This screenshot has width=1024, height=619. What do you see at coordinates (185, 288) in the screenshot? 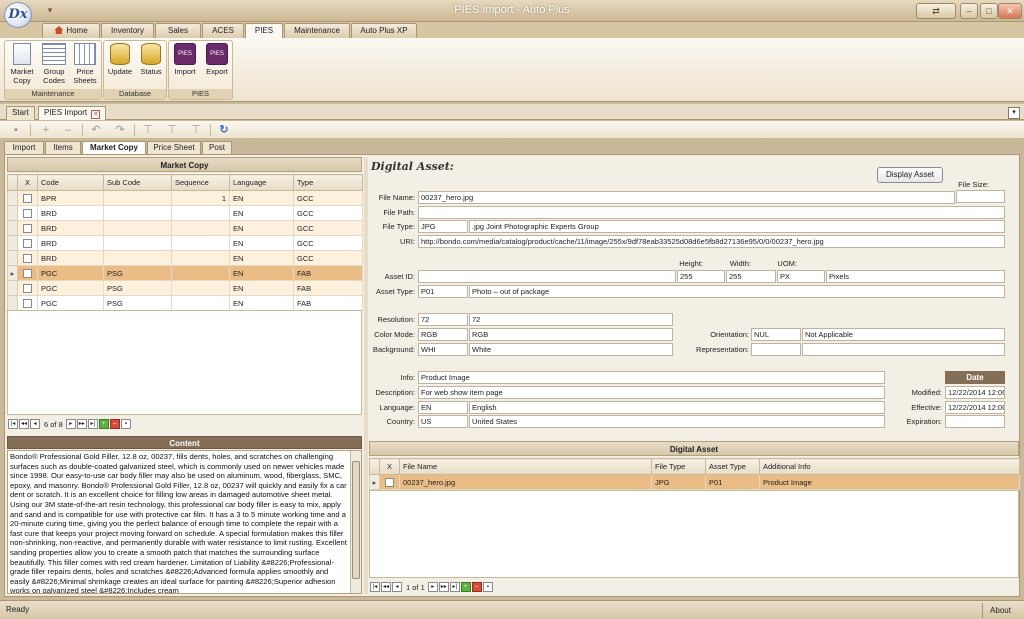
I see `table-row: PGC PSG EN FAB` at bounding box center [185, 288].